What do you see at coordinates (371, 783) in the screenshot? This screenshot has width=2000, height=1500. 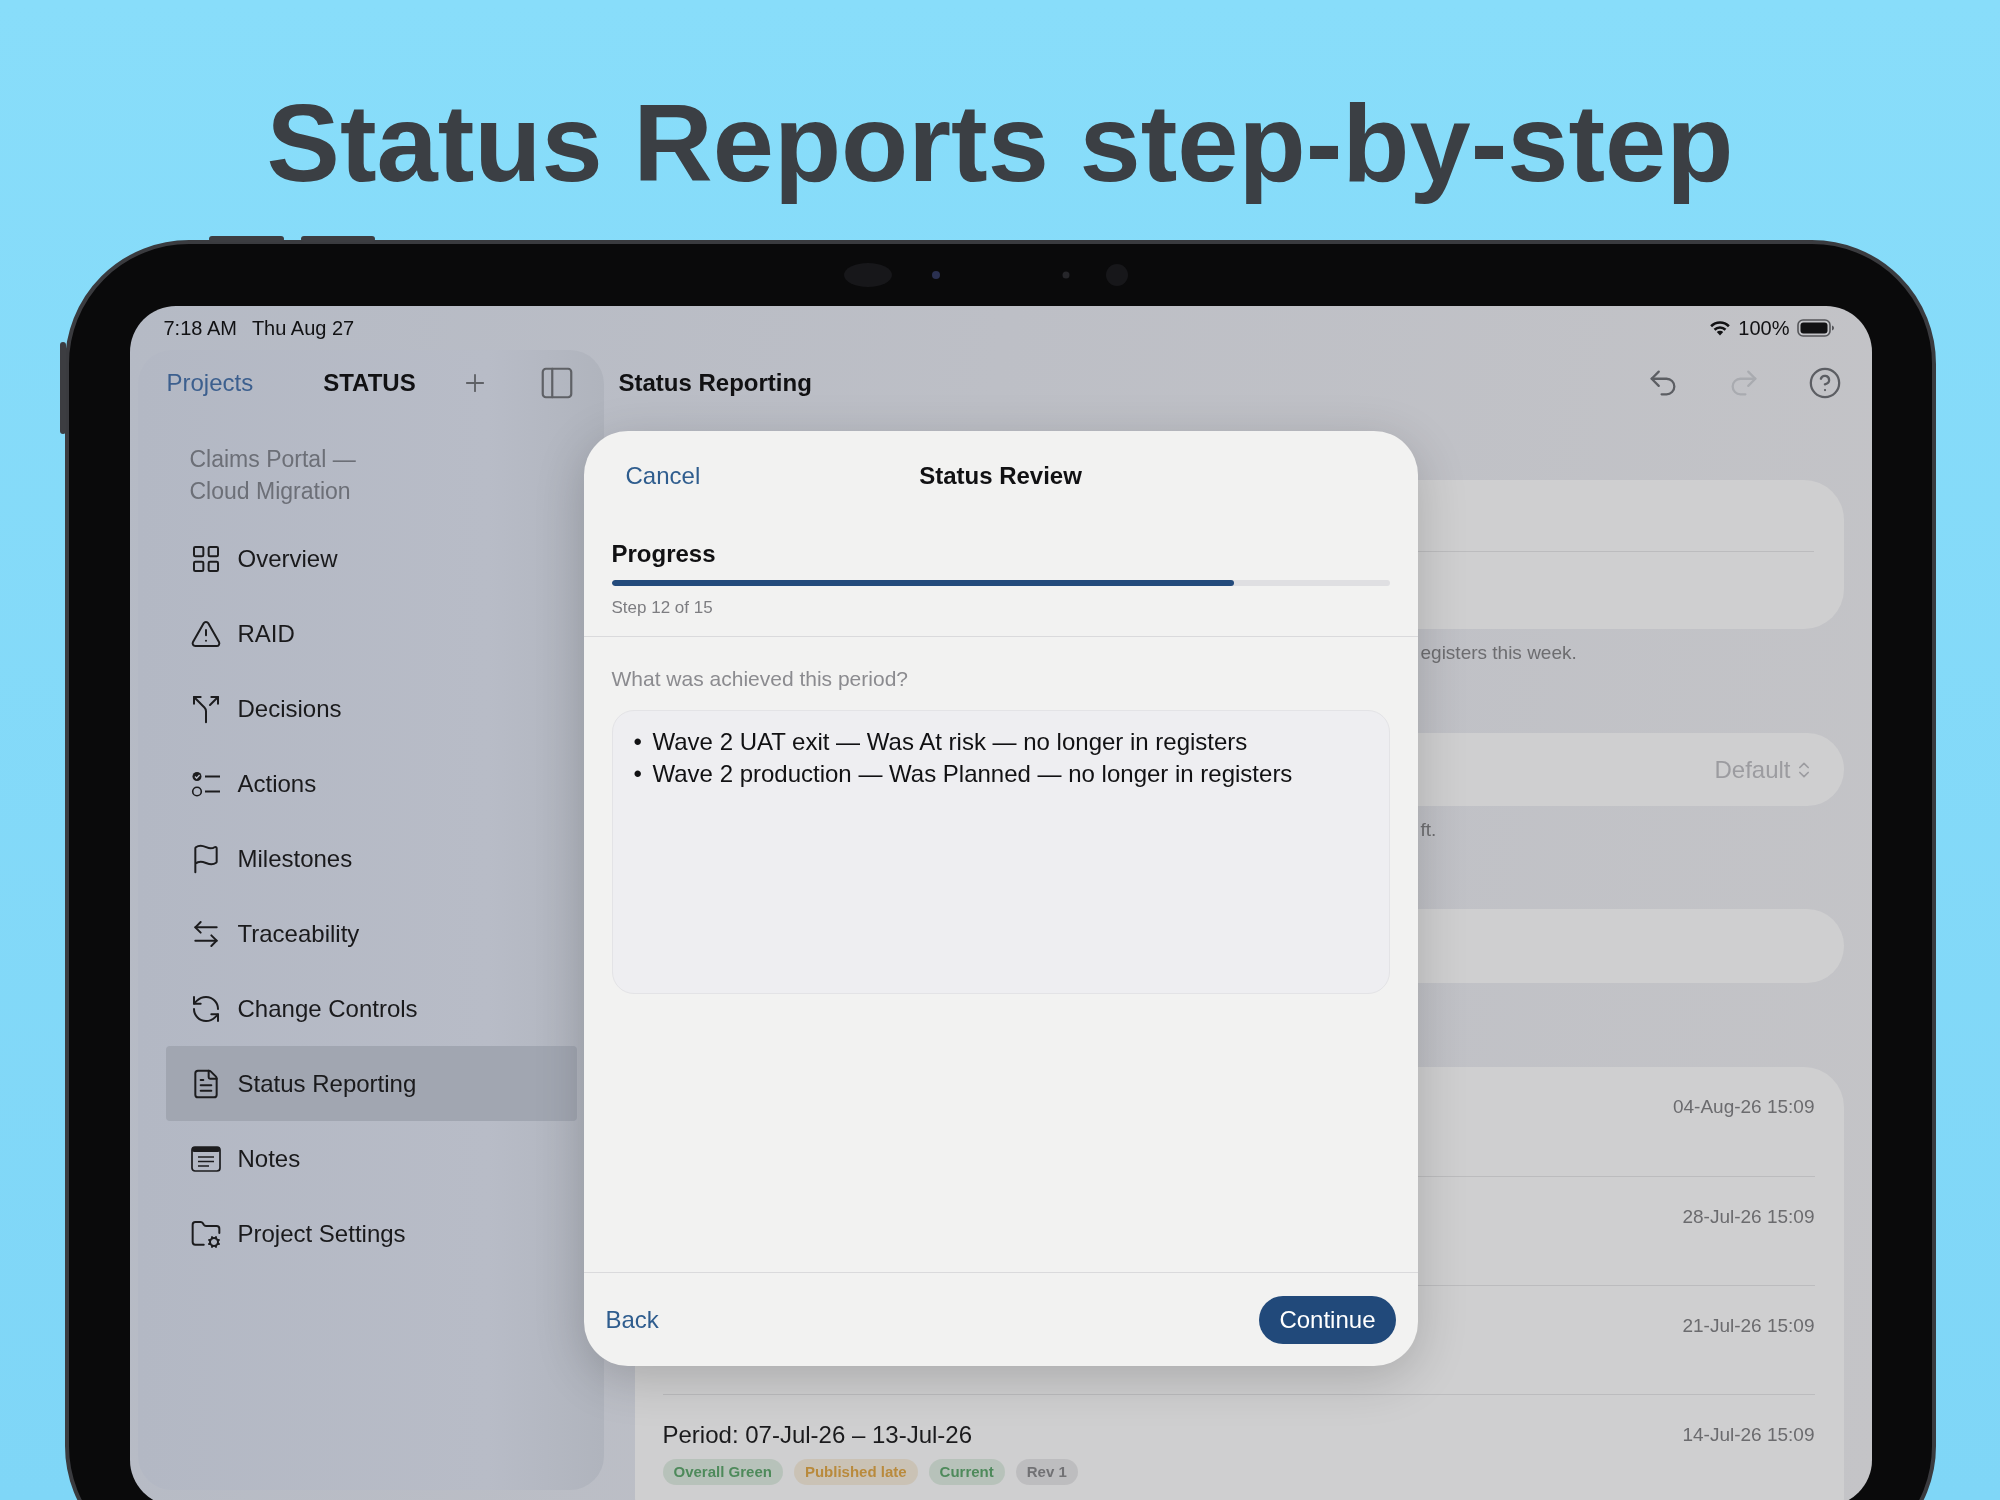 I see `sidebar-item: Actions` at bounding box center [371, 783].